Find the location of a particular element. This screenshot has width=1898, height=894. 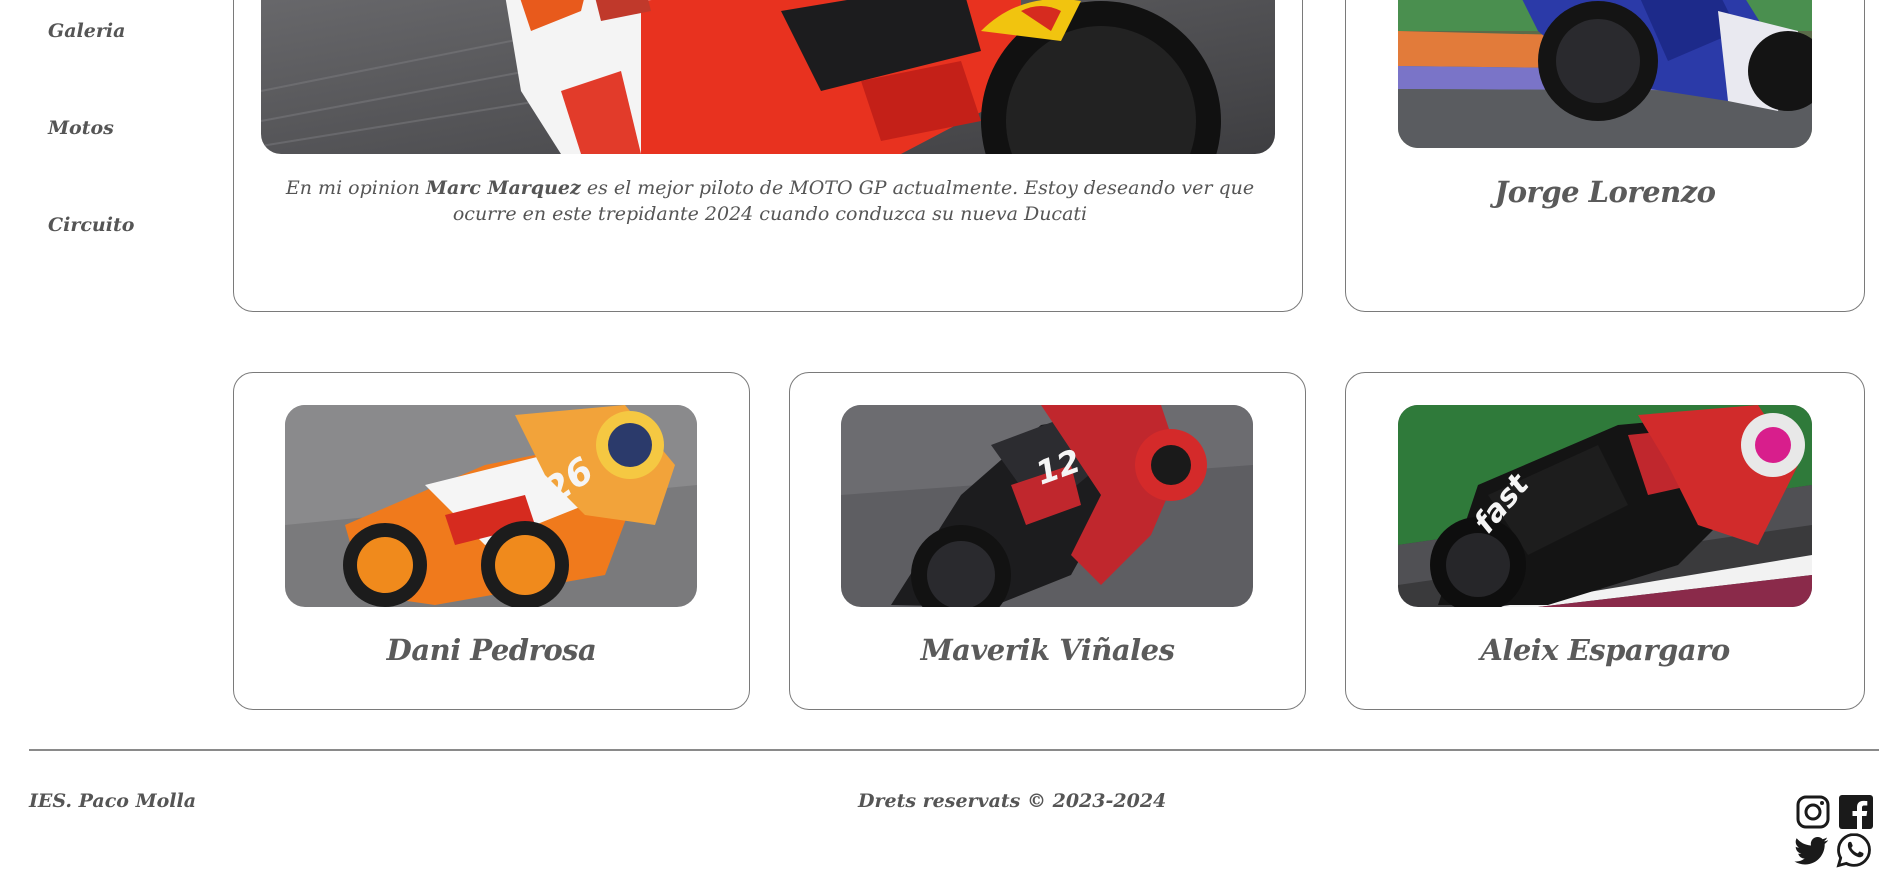

featured-rider-photo is located at coordinates (768, 77).